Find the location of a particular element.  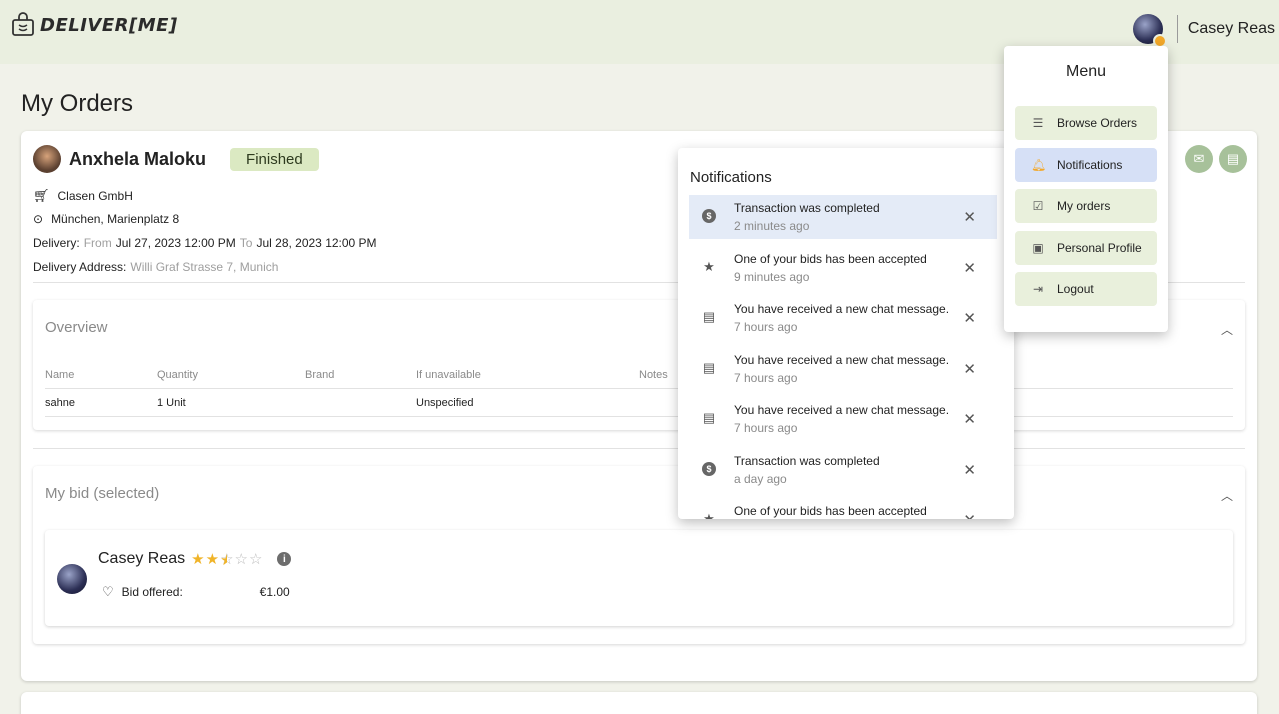

avatar is located at coordinates (1149, 31).